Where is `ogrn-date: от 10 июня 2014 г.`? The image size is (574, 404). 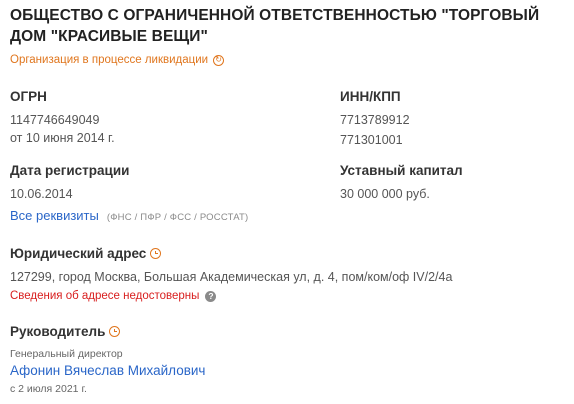 ogrn-date: от 10 июня 2014 г. is located at coordinates (62, 138).